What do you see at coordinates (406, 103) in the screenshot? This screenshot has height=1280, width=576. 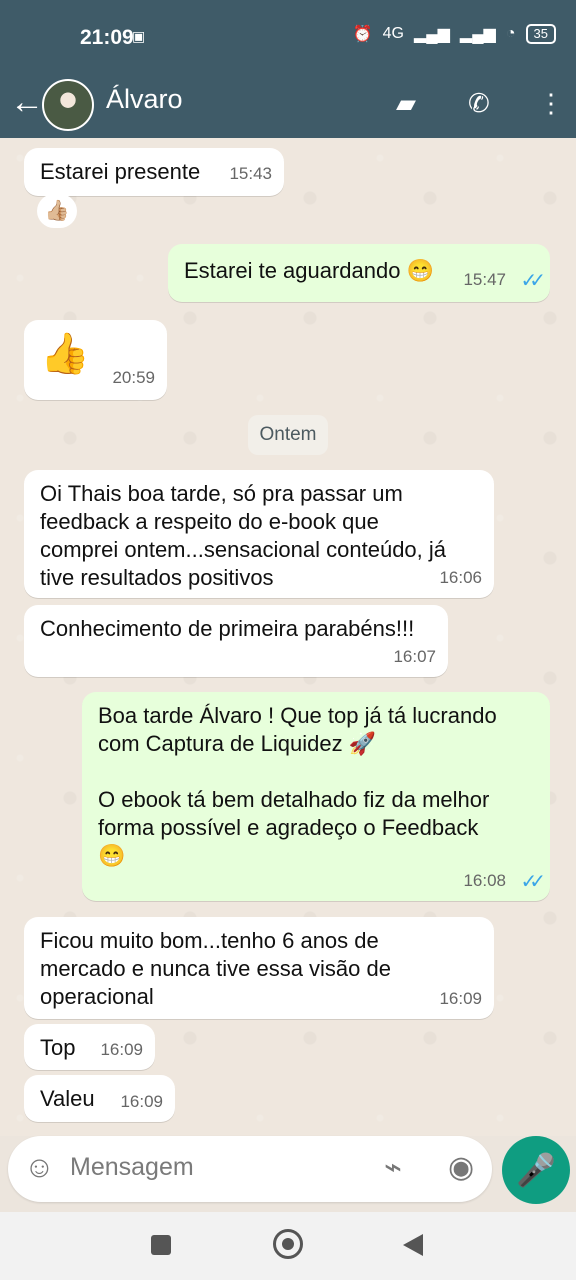 I see `video-camera-icon: ▰` at bounding box center [406, 103].